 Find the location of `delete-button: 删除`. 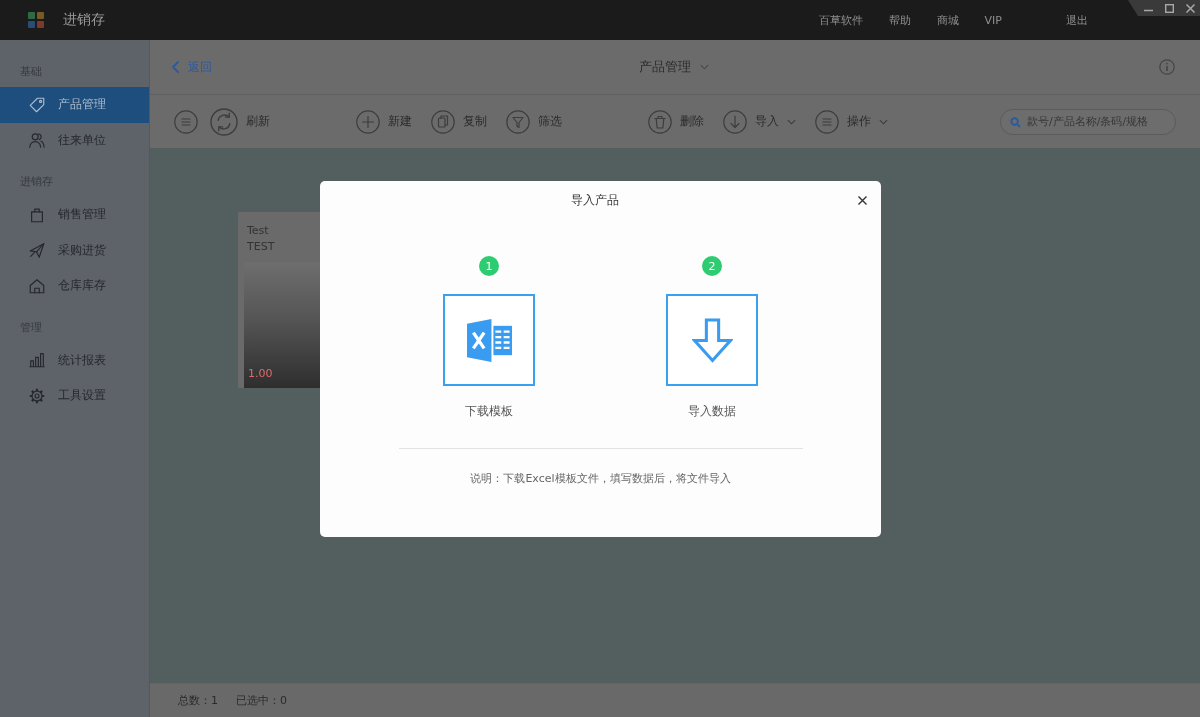

delete-button: 删除 is located at coordinates (676, 121).